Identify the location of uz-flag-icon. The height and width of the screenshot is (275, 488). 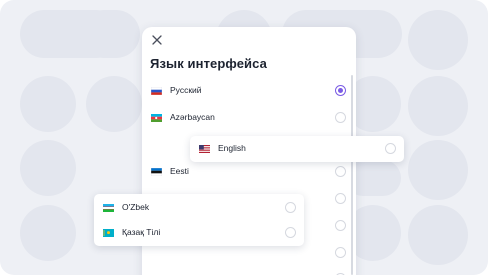
(108, 208).